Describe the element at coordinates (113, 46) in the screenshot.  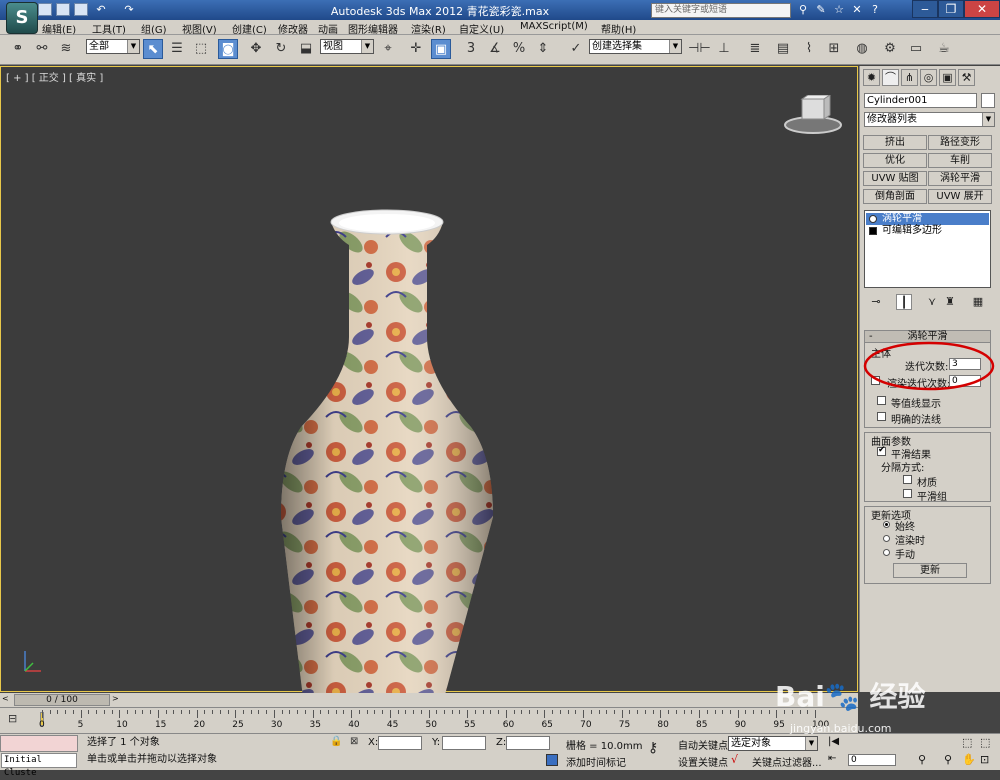
I see `selection-filter-dropdown: 全部 ▼` at that location.